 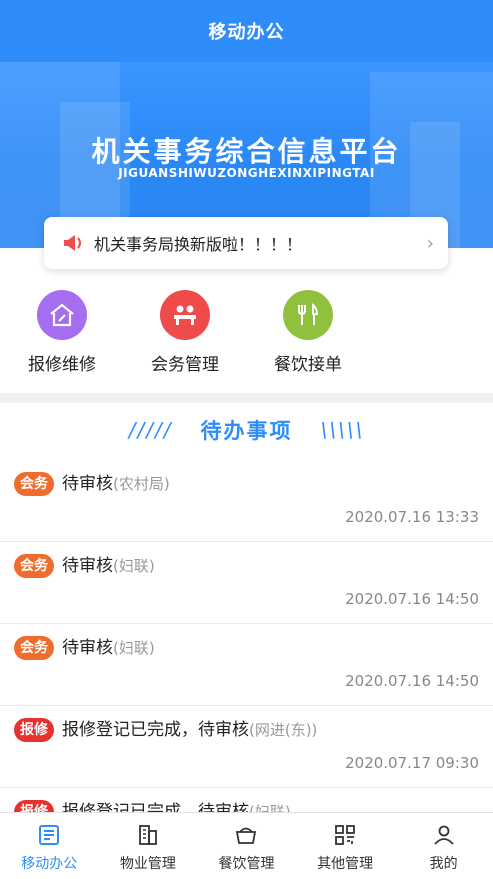 I want to click on dining-icon, so click(x=246, y=835).